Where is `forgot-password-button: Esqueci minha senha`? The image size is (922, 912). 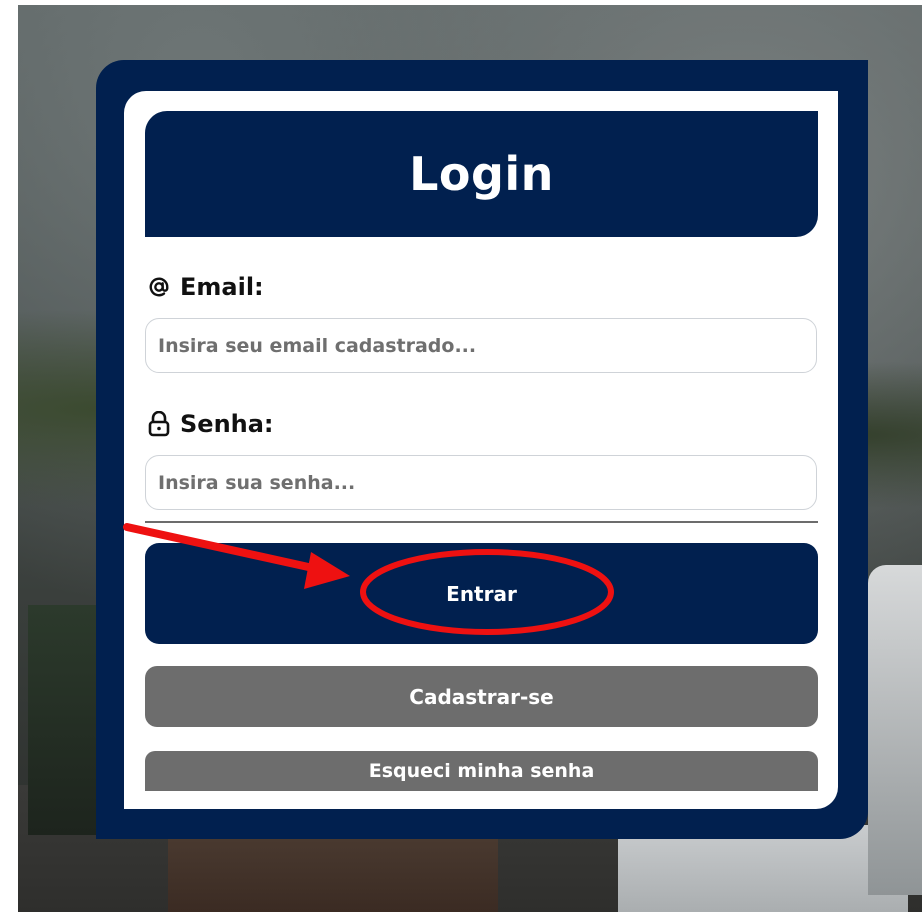 forgot-password-button: Esqueci minha senha is located at coordinates (481, 771).